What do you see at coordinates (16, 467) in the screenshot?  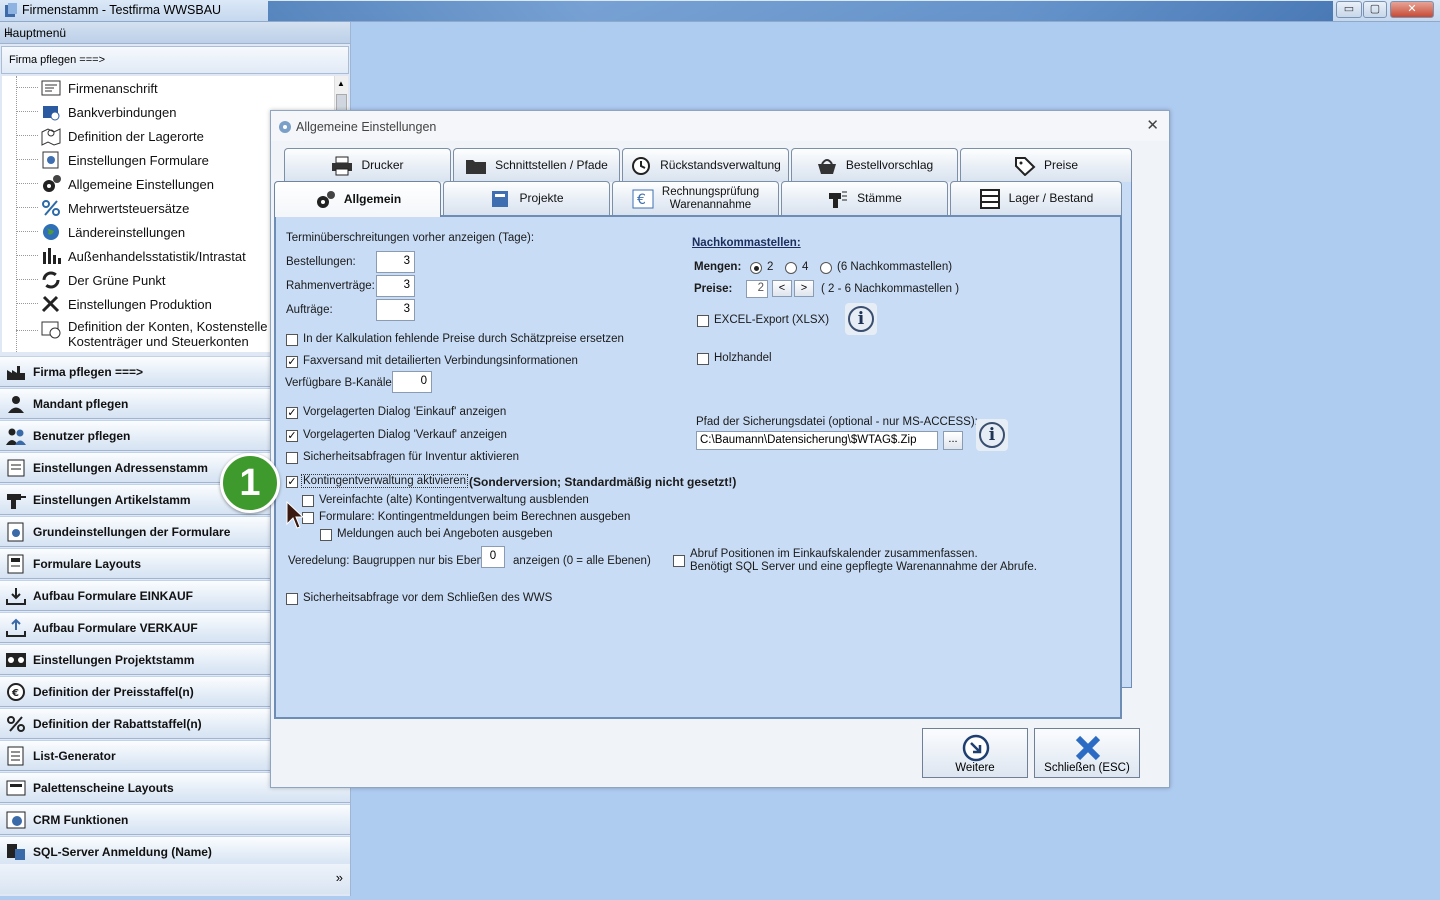 I see `address-book-icon` at bounding box center [16, 467].